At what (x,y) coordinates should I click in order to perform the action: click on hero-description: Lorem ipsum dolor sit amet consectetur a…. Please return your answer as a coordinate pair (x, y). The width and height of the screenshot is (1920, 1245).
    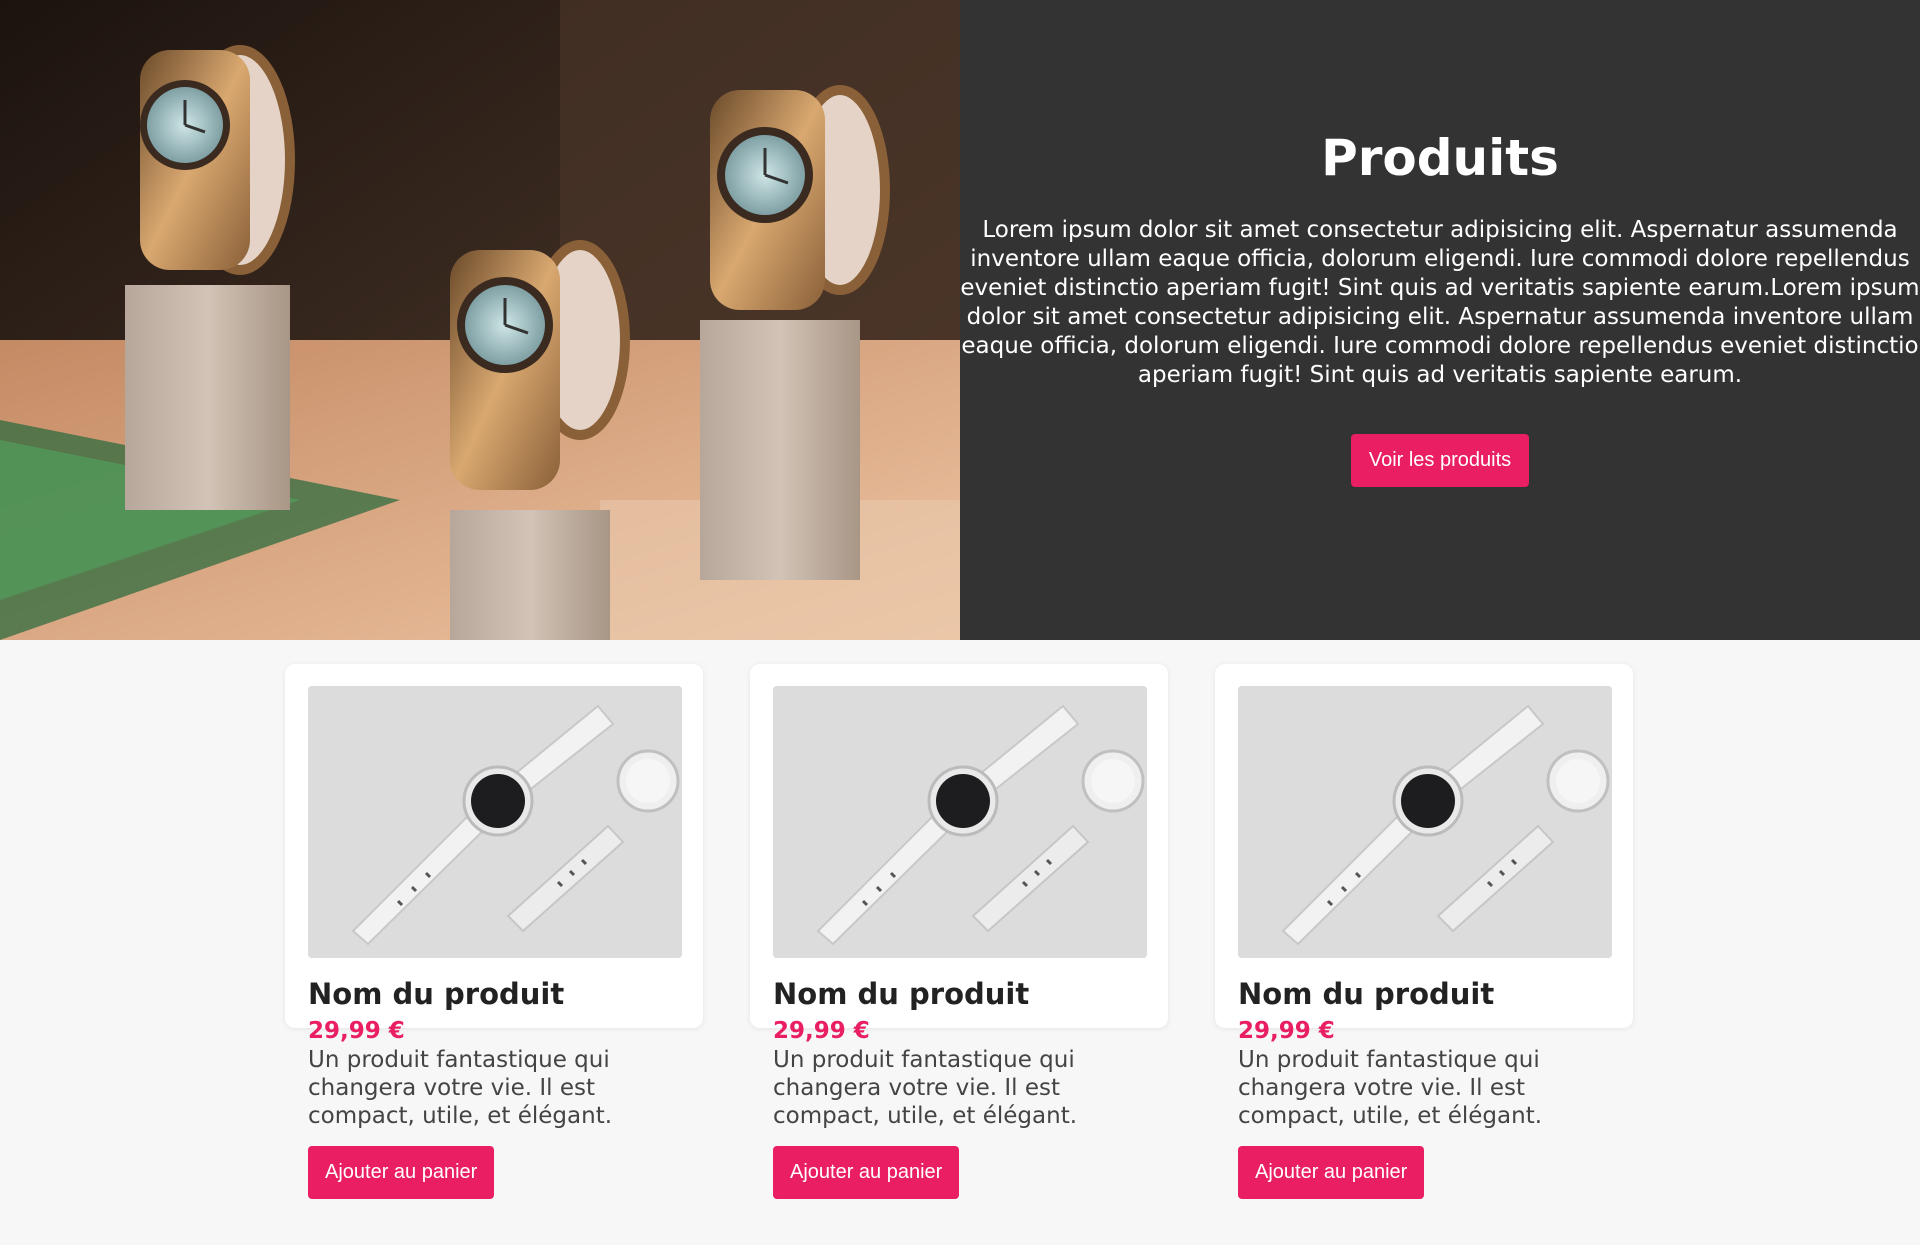
    Looking at the image, I should click on (1440, 302).